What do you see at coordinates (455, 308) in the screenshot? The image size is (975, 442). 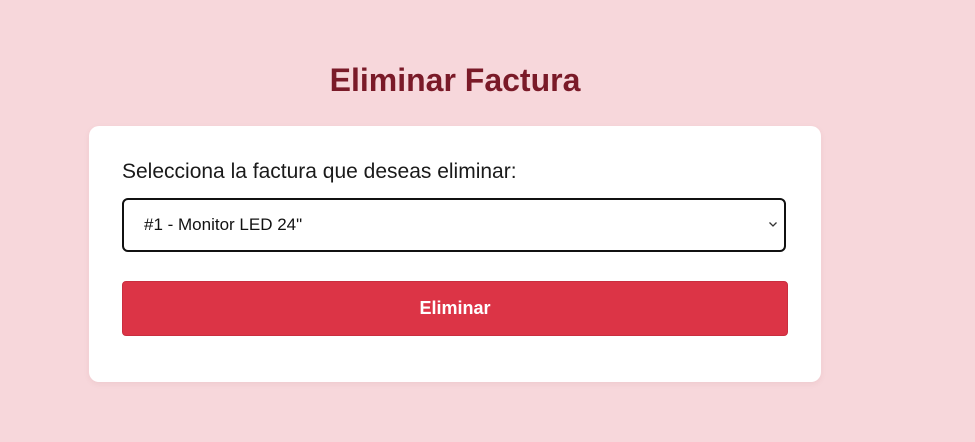 I see `delete-button: Eliminar` at bounding box center [455, 308].